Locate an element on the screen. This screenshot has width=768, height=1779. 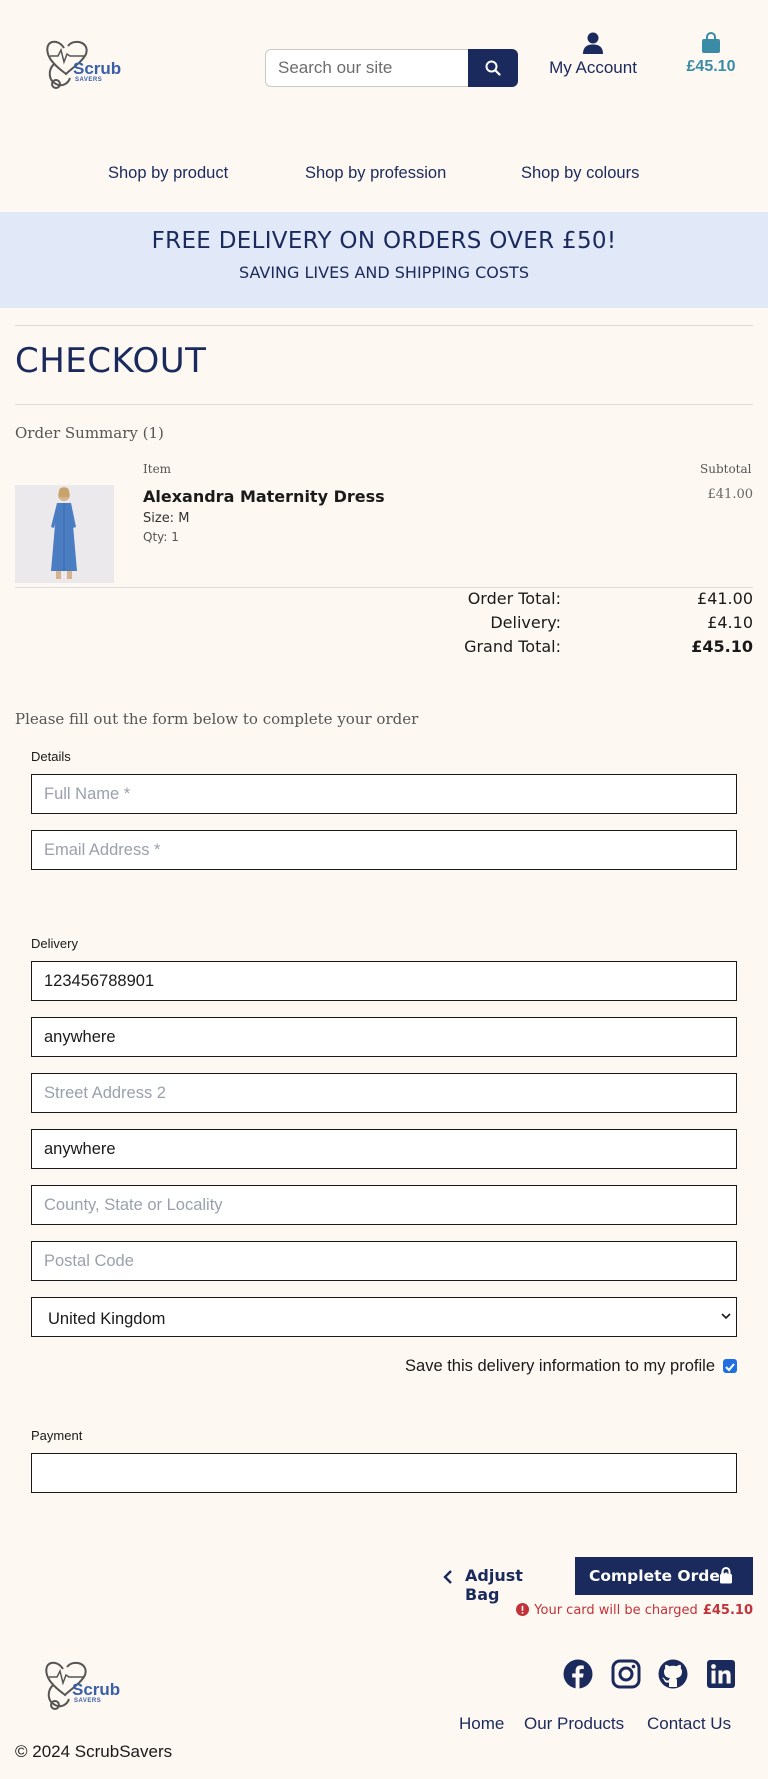
card-element-field is located at coordinates (384, 1473).